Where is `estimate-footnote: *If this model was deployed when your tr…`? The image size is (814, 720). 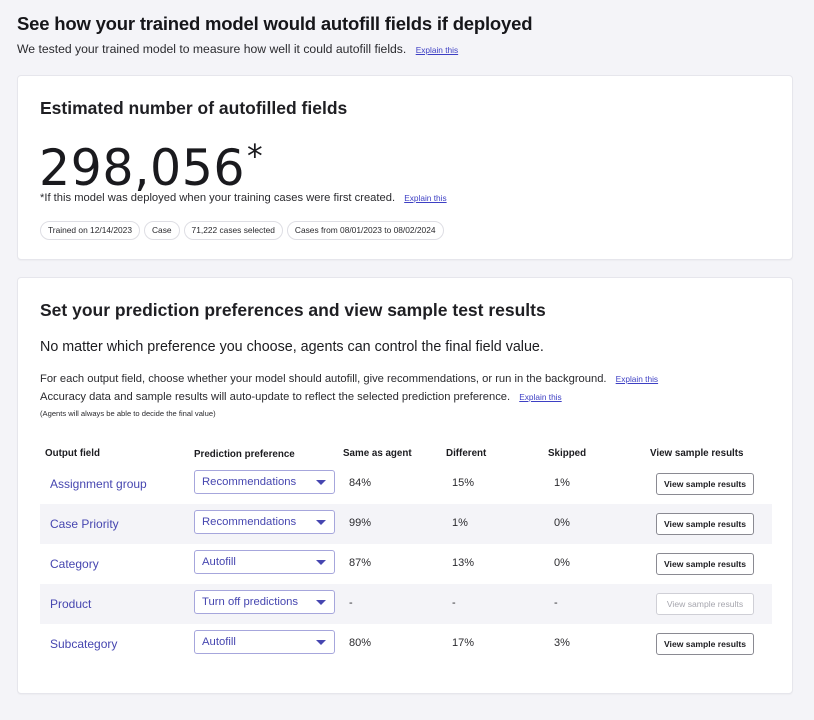
estimate-footnote: *If this model was deployed when your tr… is located at coordinates (243, 198).